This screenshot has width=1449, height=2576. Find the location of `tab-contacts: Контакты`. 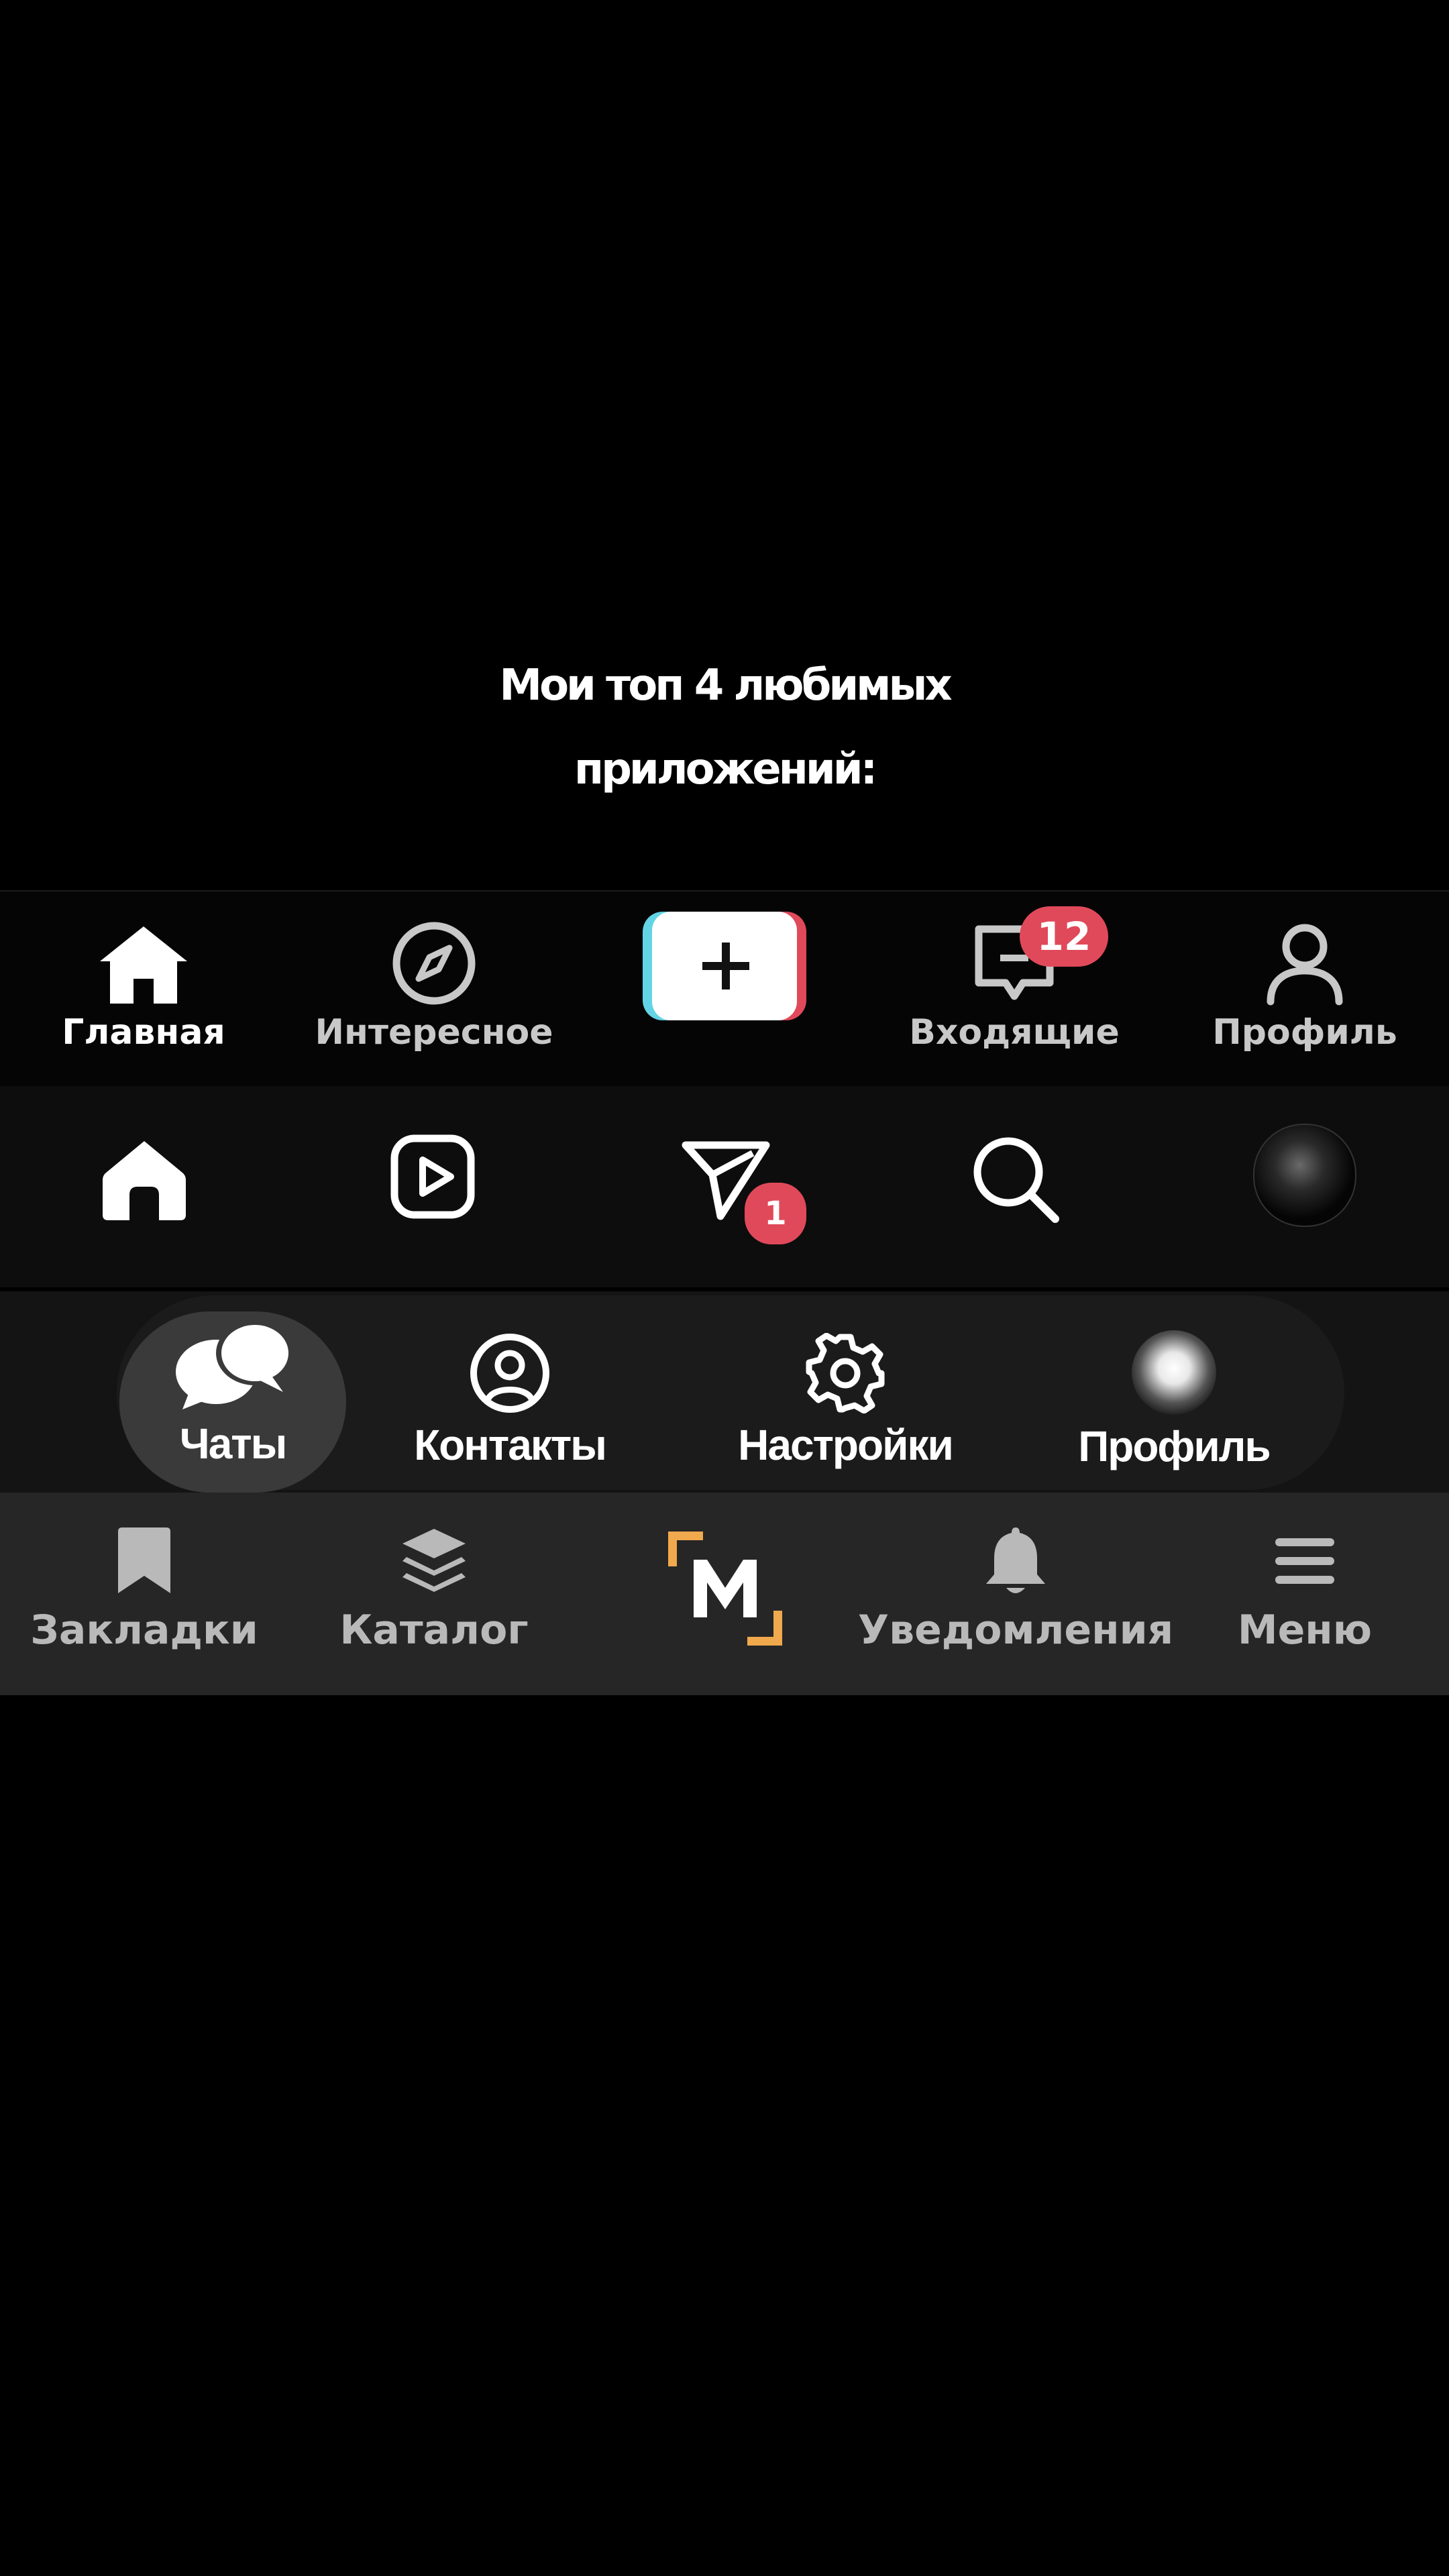

tab-contacts: Контакты is located at coordinates (510, 1401).